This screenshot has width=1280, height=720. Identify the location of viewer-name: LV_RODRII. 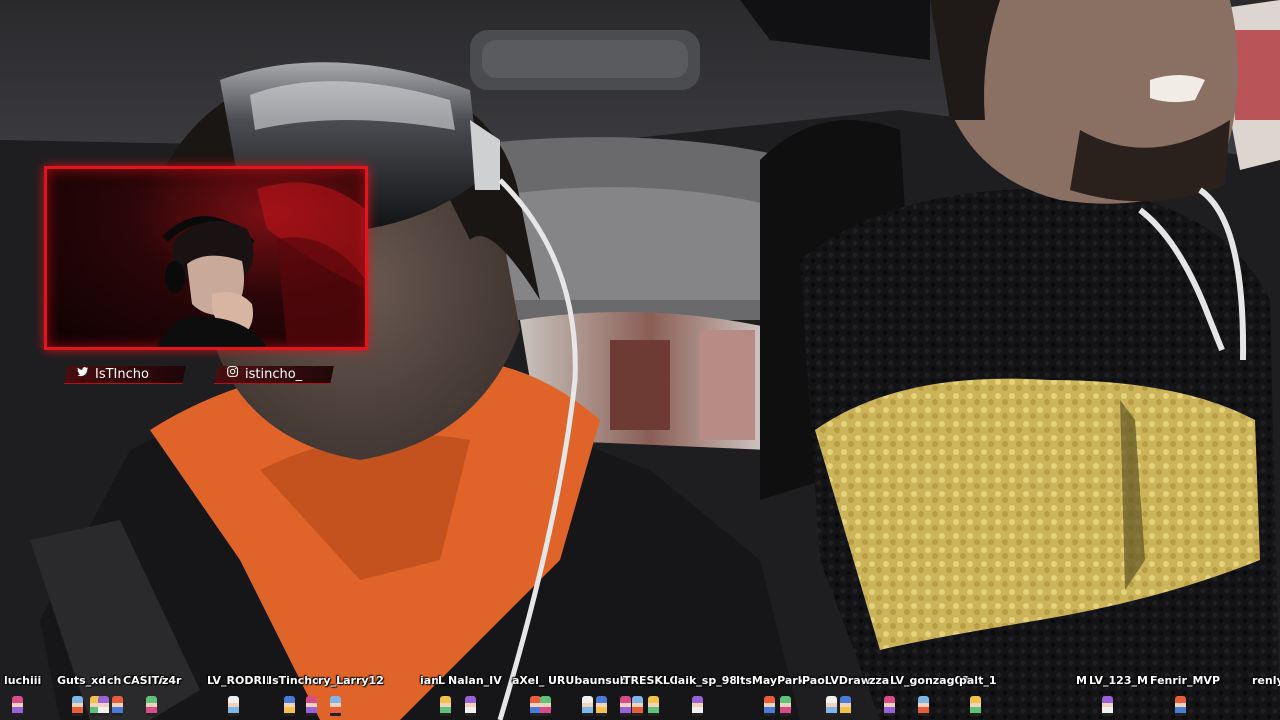
(239, 680).